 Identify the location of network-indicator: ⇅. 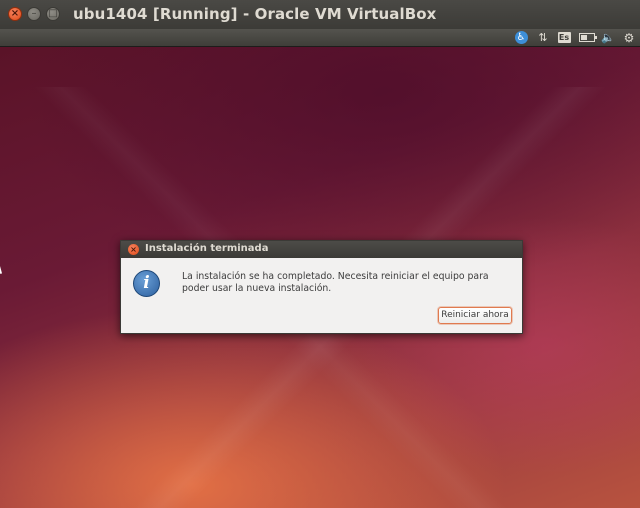
(543, 37).